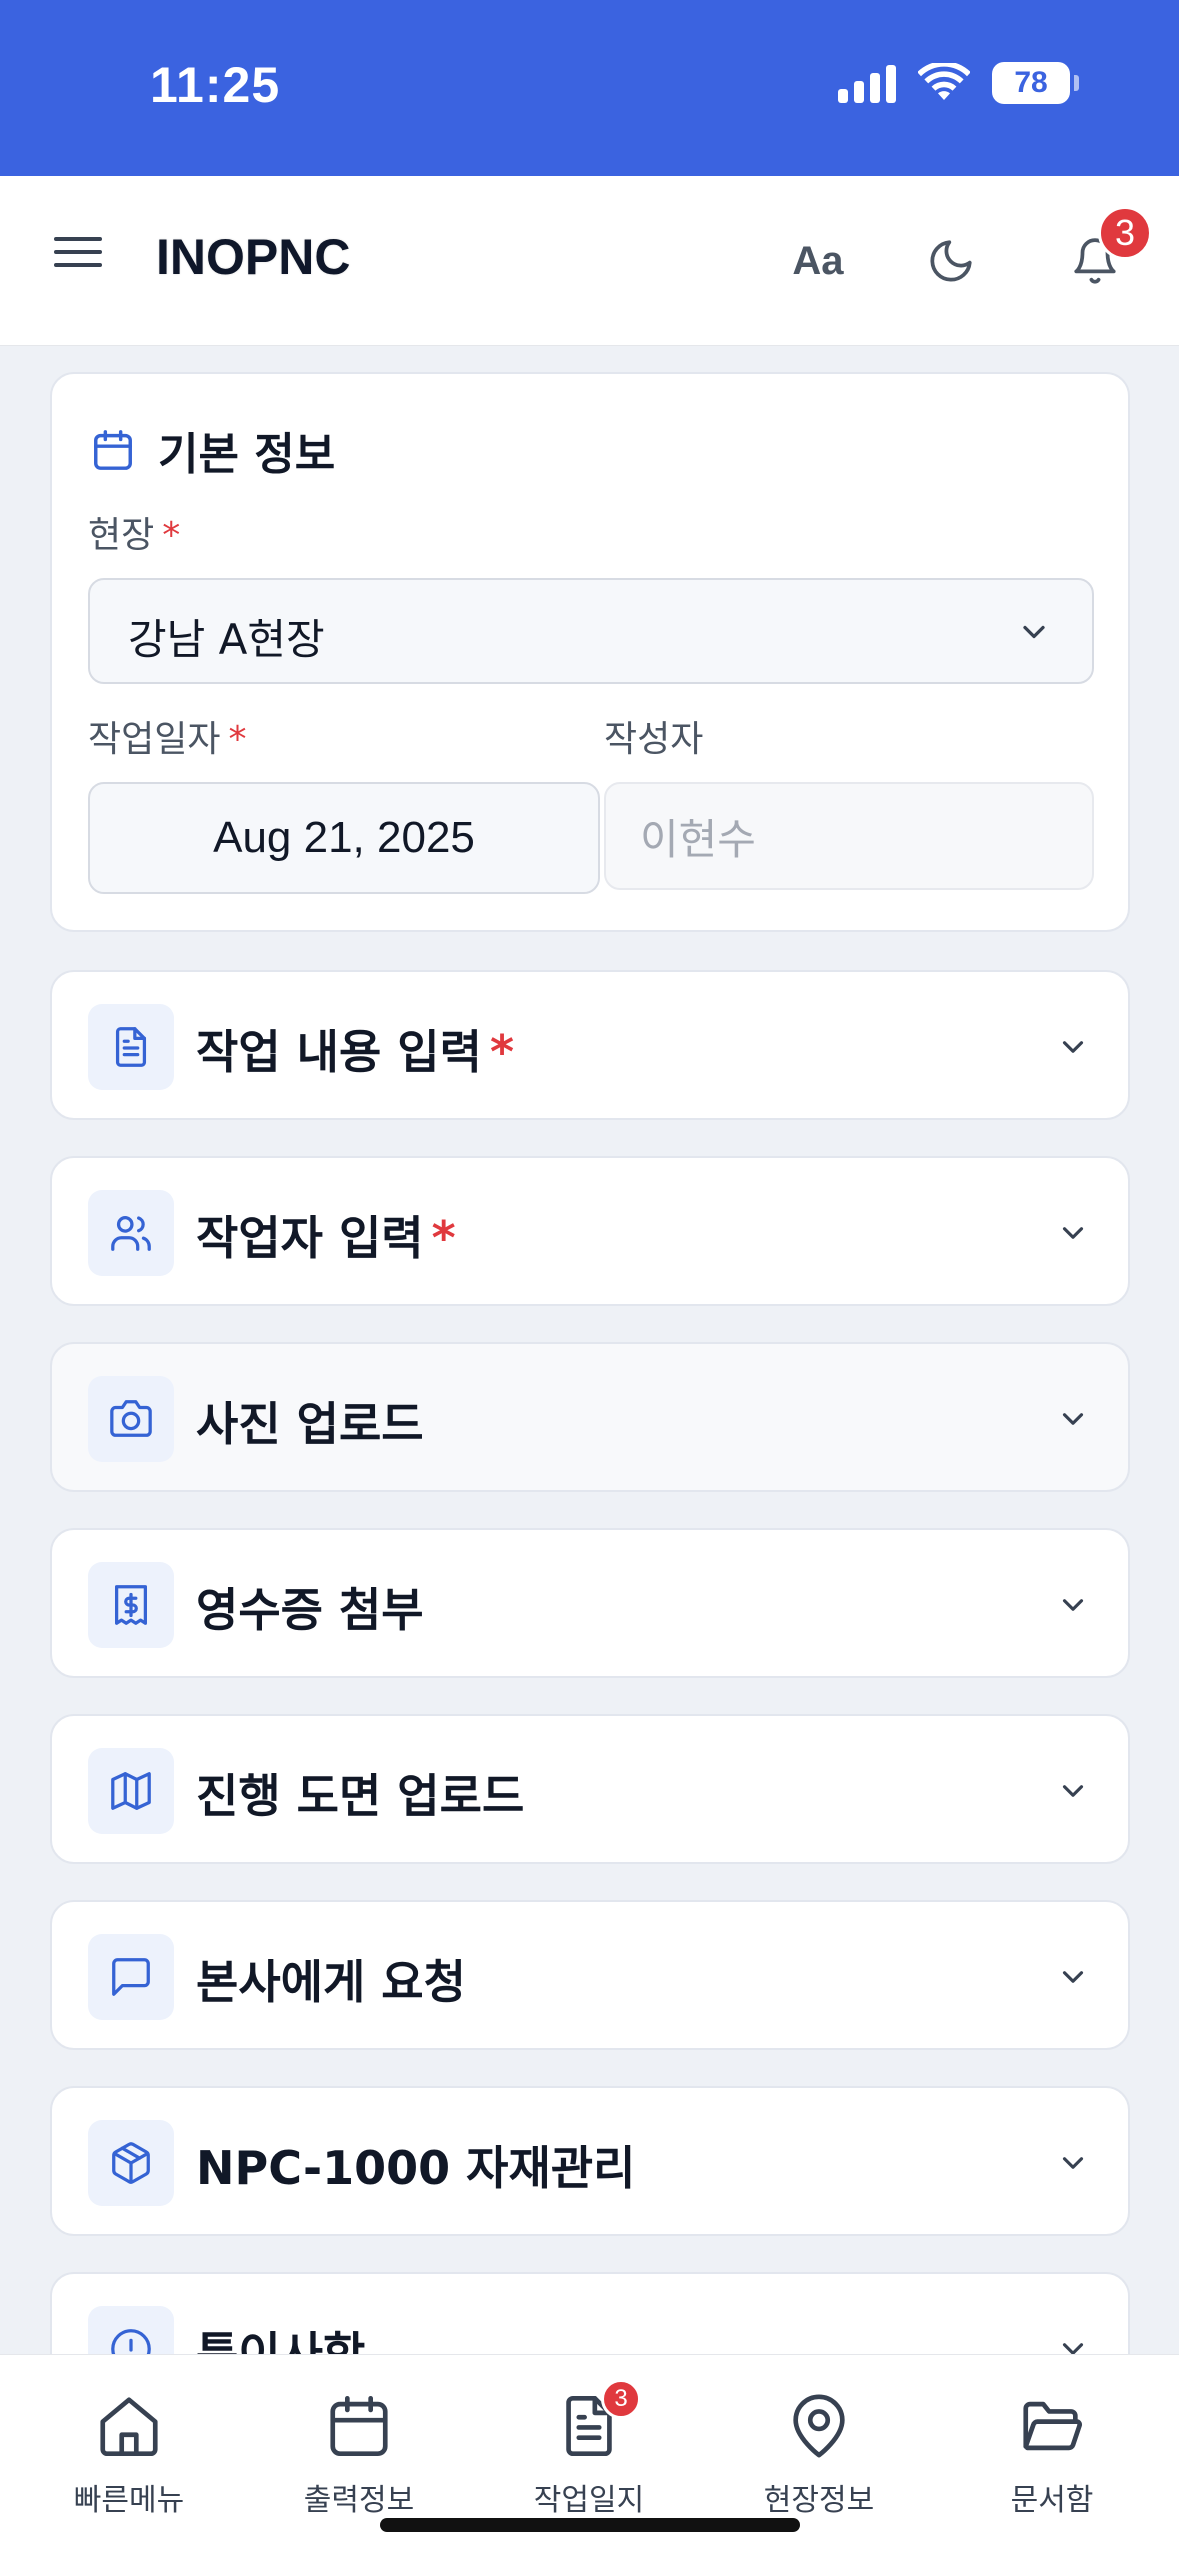 The image size is (1179, 2556). What do you see at coordinates (589, 2449) in the screenshot?
I see `nav-item-work-log: 3 작업일지` at bounding box center [589, 2449].